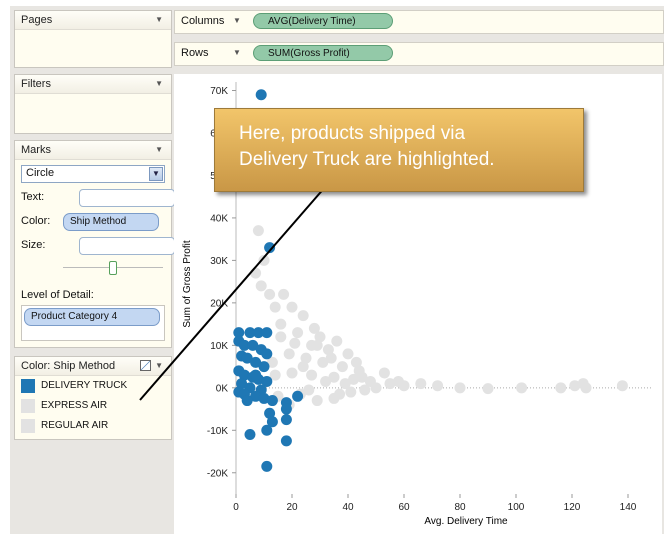 The image size is (667, 536). I want to click on size-label: Size:, so click(33, 245).